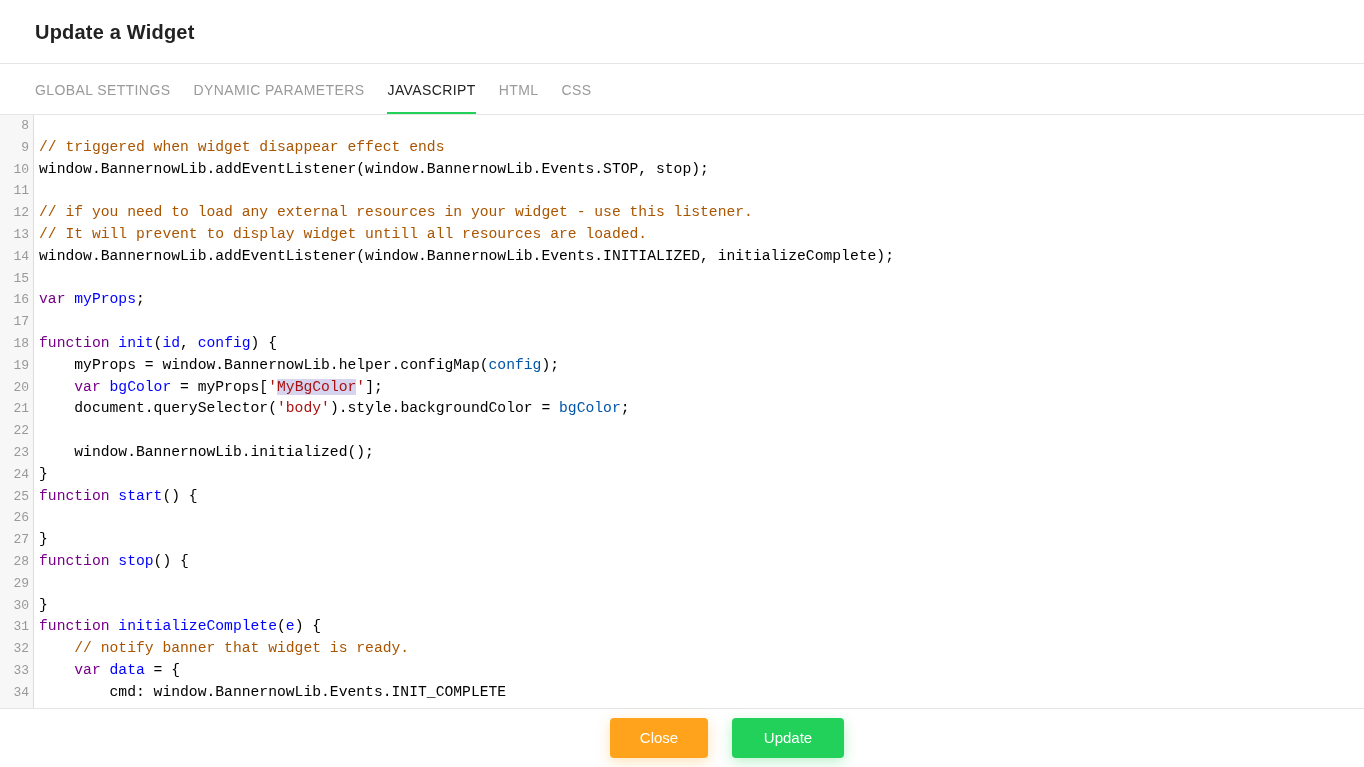 The image size is (1364, 767). What do you see at coordinates (21, 431) in the screenshot?
I see `line-number: 22` at bounding box center [21, 431].